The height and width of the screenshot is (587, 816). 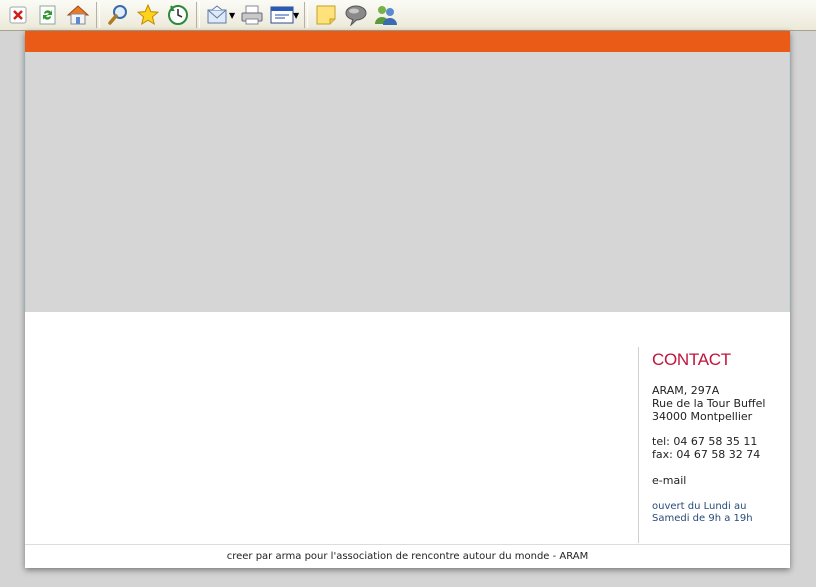 I want to click on messenger-icon, so click(x=386, y=15).